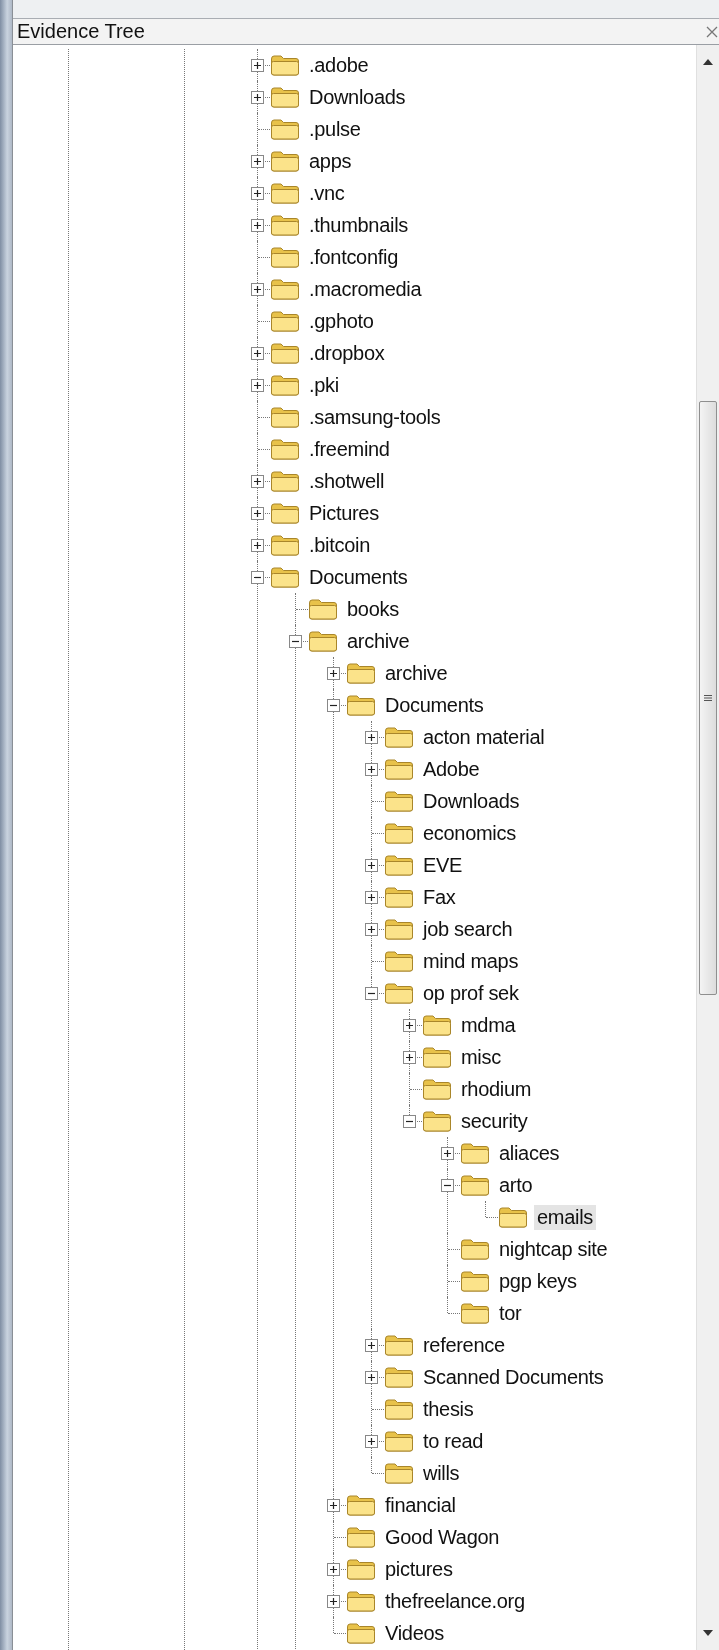 Image resolution: width=719 pixels, height=1650 pixels. What do you see at coordinates (513, 1377) in the screenshot?
I see `folder-name: Scanned Documents` at bounding box center [513, 1377].